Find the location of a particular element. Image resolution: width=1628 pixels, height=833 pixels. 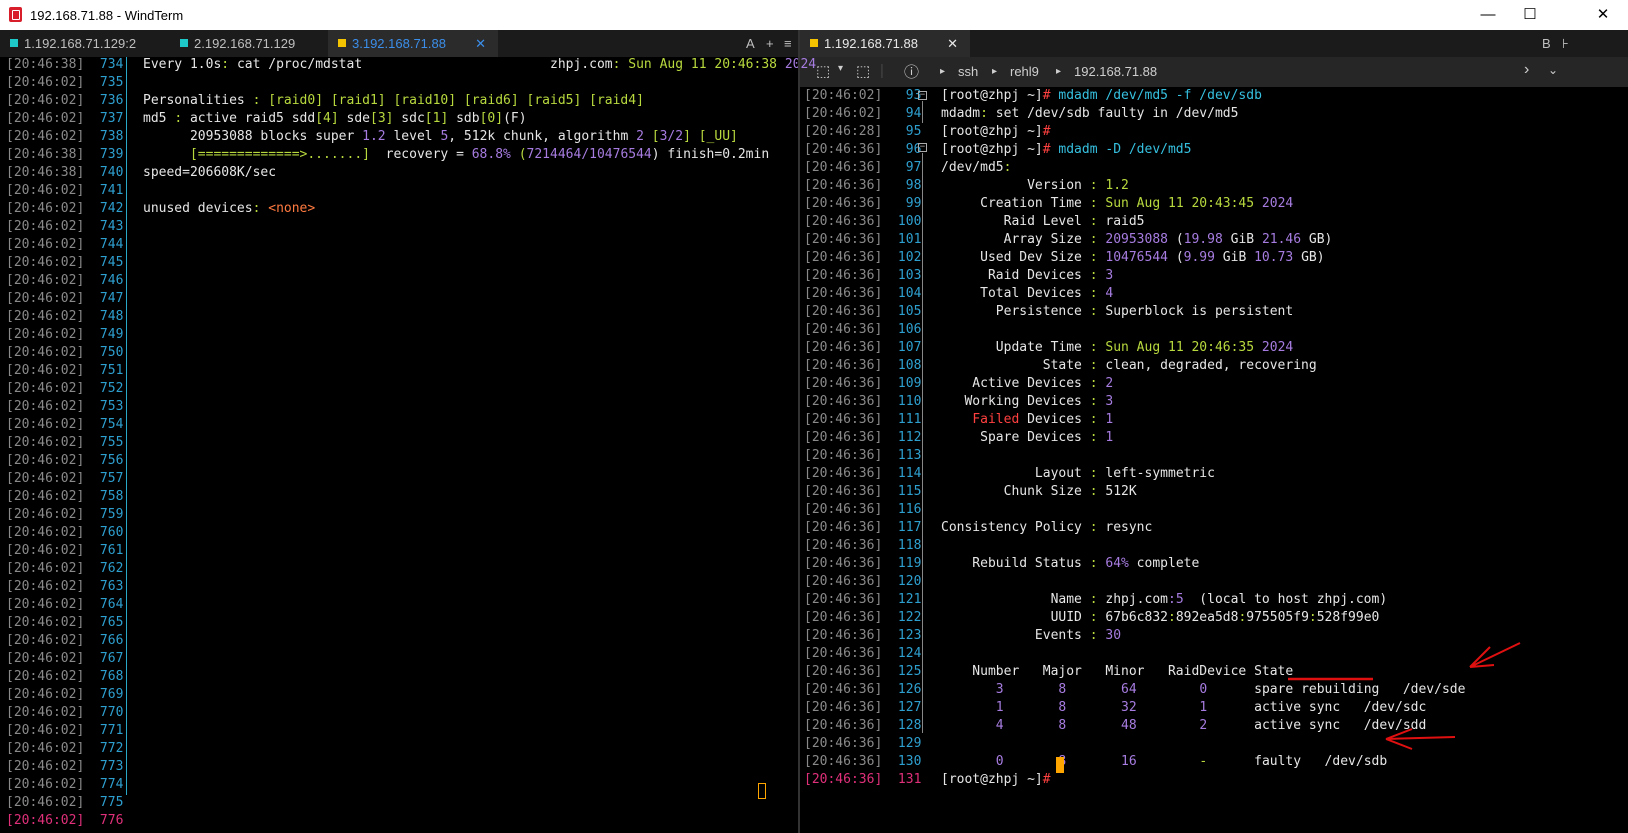

line-number: 745 is located at coordinates (104, 262).